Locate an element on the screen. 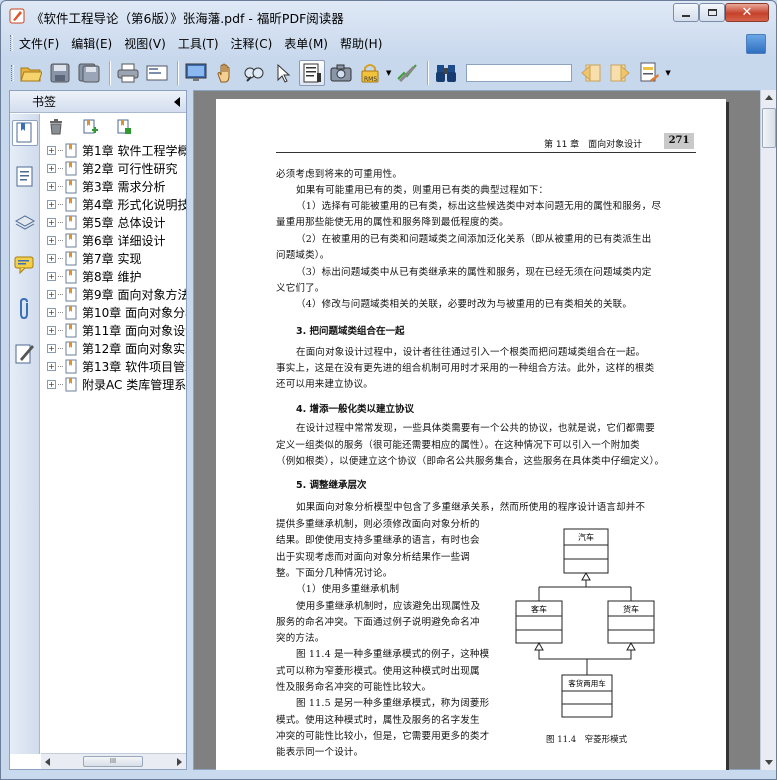  running-header: 第 11 章 面向对象设计 is located at coordinates (593, 145).